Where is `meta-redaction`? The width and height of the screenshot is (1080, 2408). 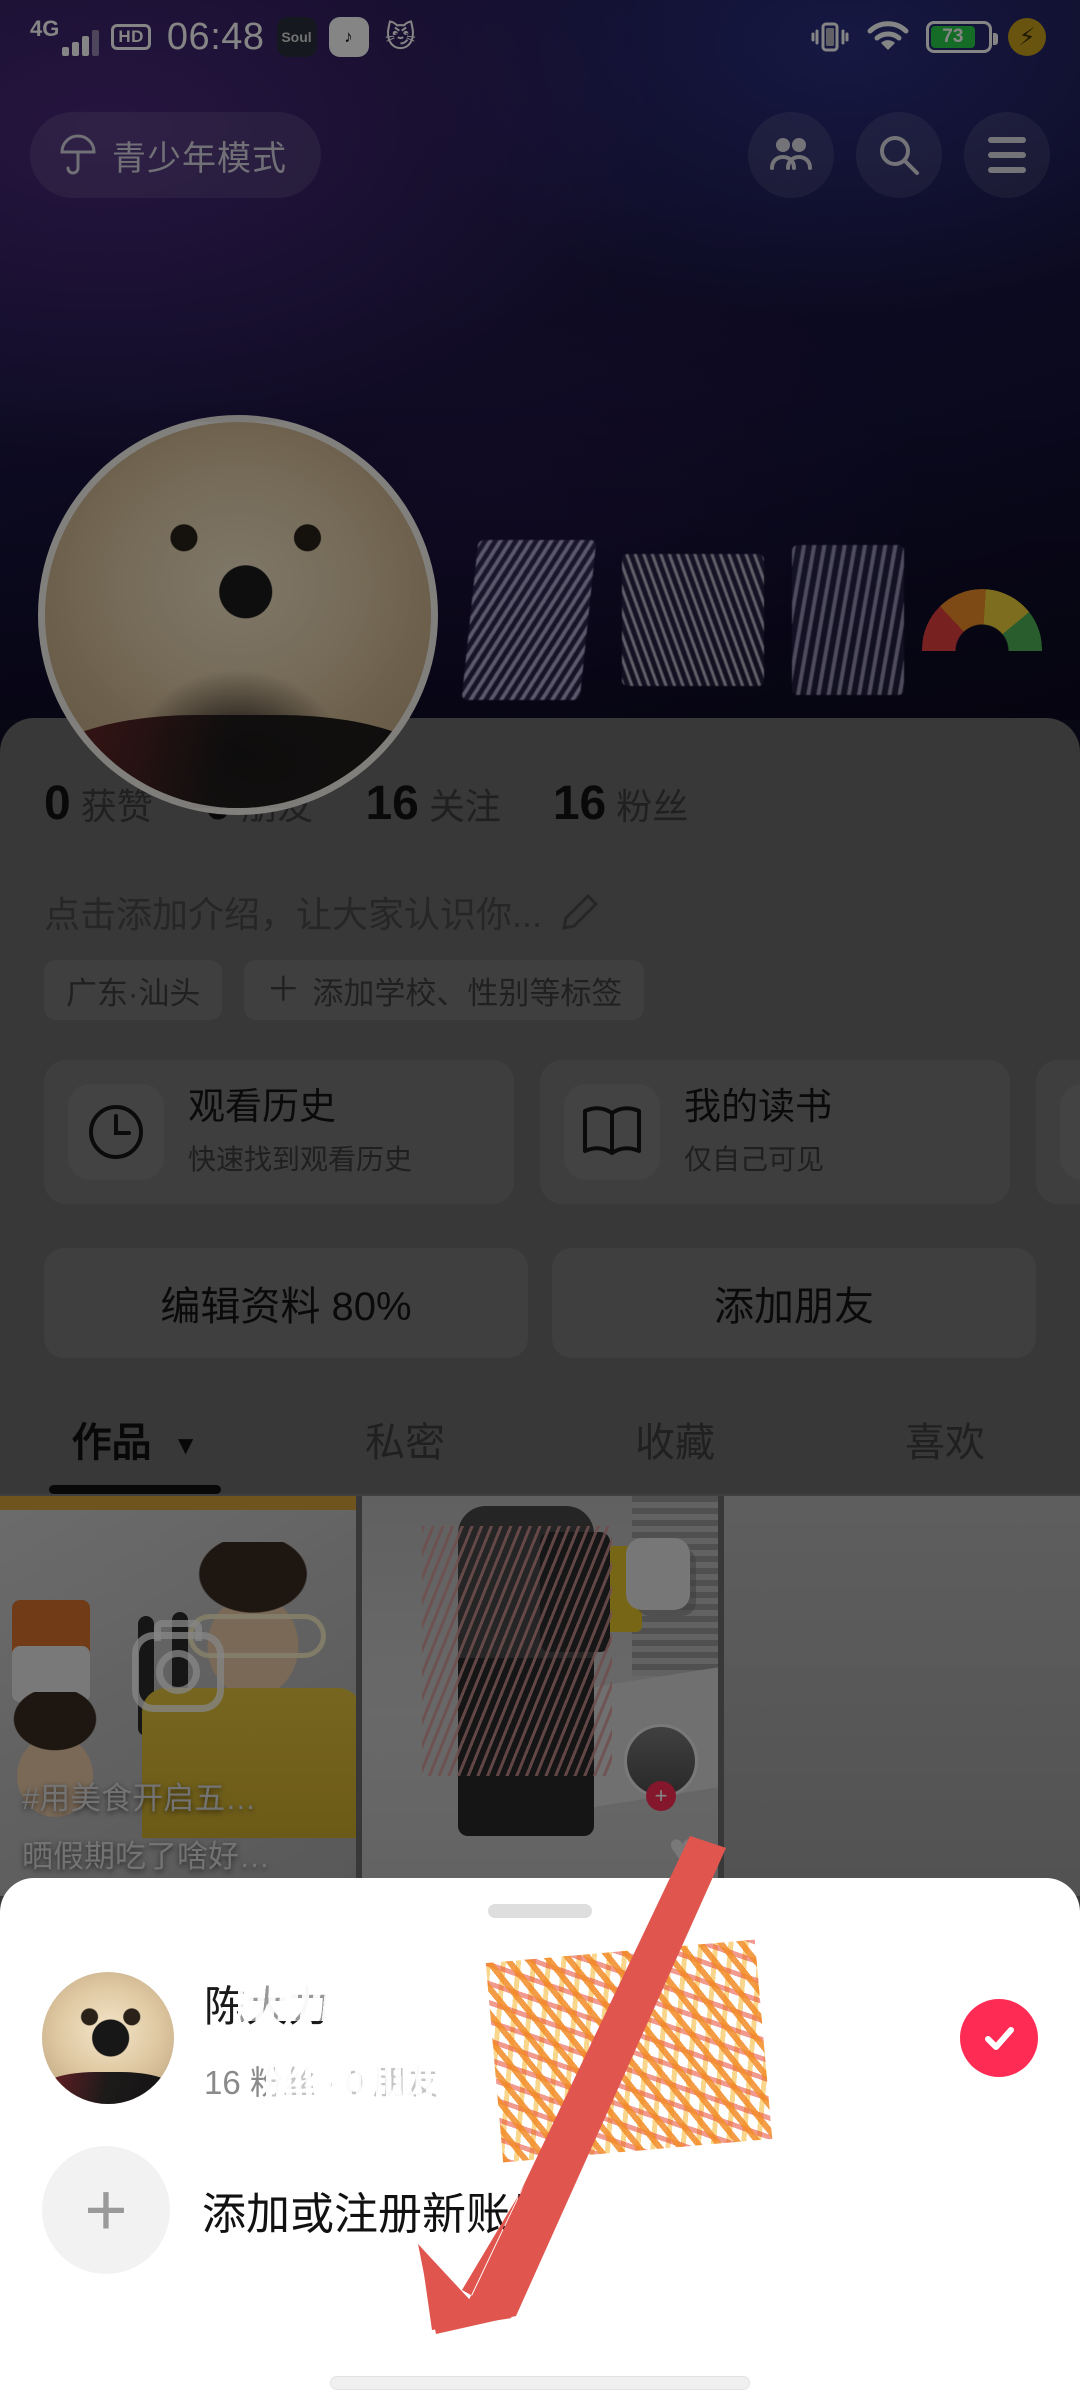 meta-redaction is located at coordinates (359, 2077).